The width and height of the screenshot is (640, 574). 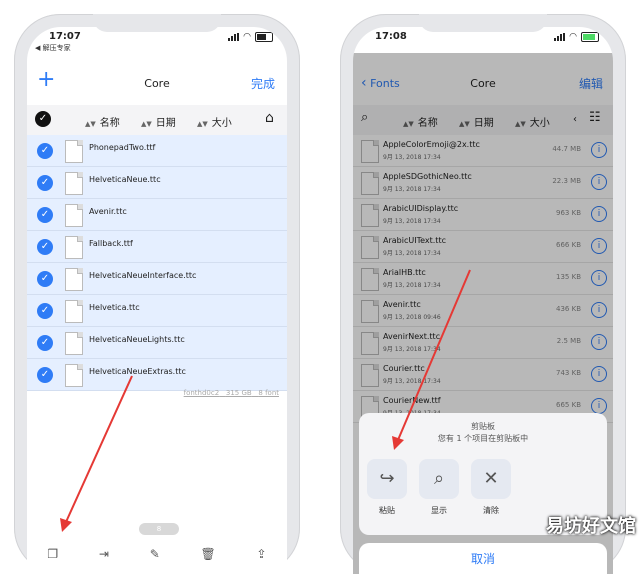 I want to click on done-button: 完成, so click(x=263, y=83).